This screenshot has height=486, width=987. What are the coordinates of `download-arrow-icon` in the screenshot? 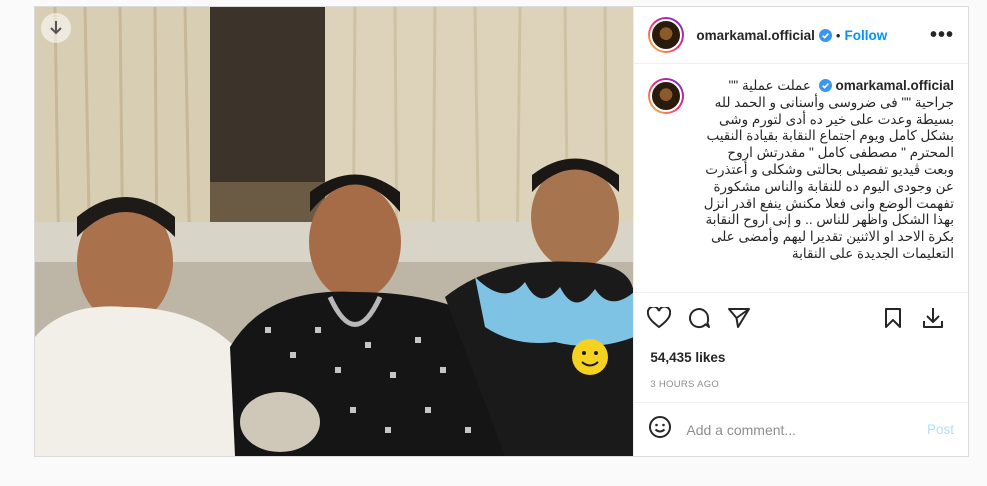 It's located at (56, 28).